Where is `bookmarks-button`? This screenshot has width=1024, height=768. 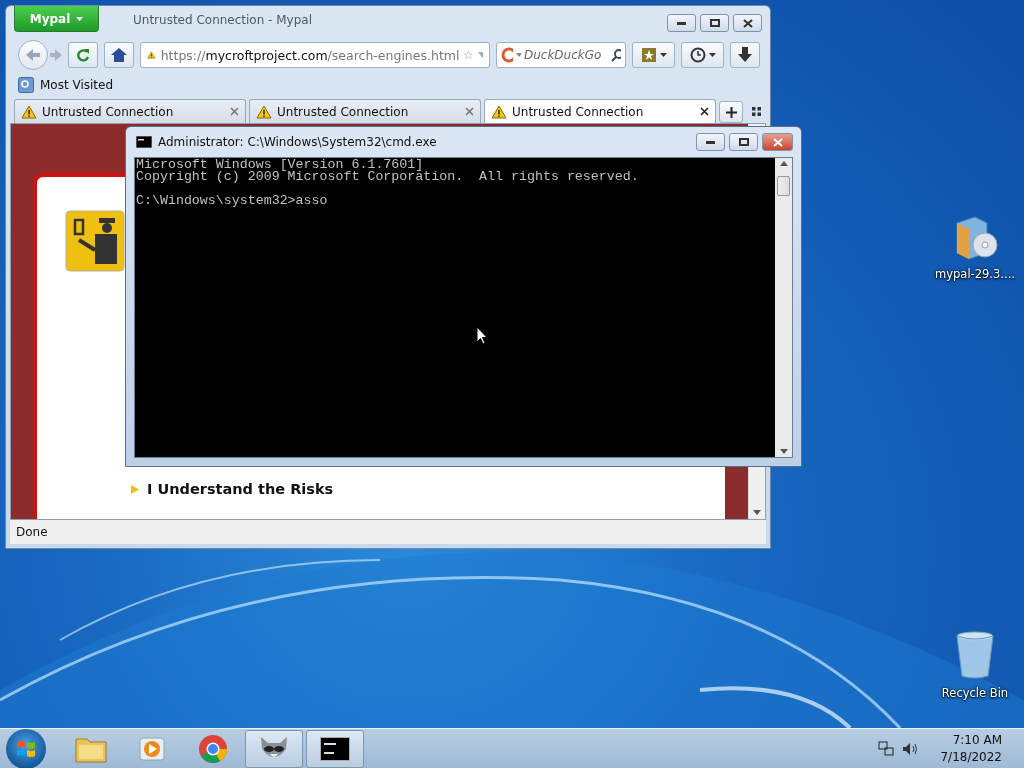
bookmarks-button is located at coordinates (653, 55).